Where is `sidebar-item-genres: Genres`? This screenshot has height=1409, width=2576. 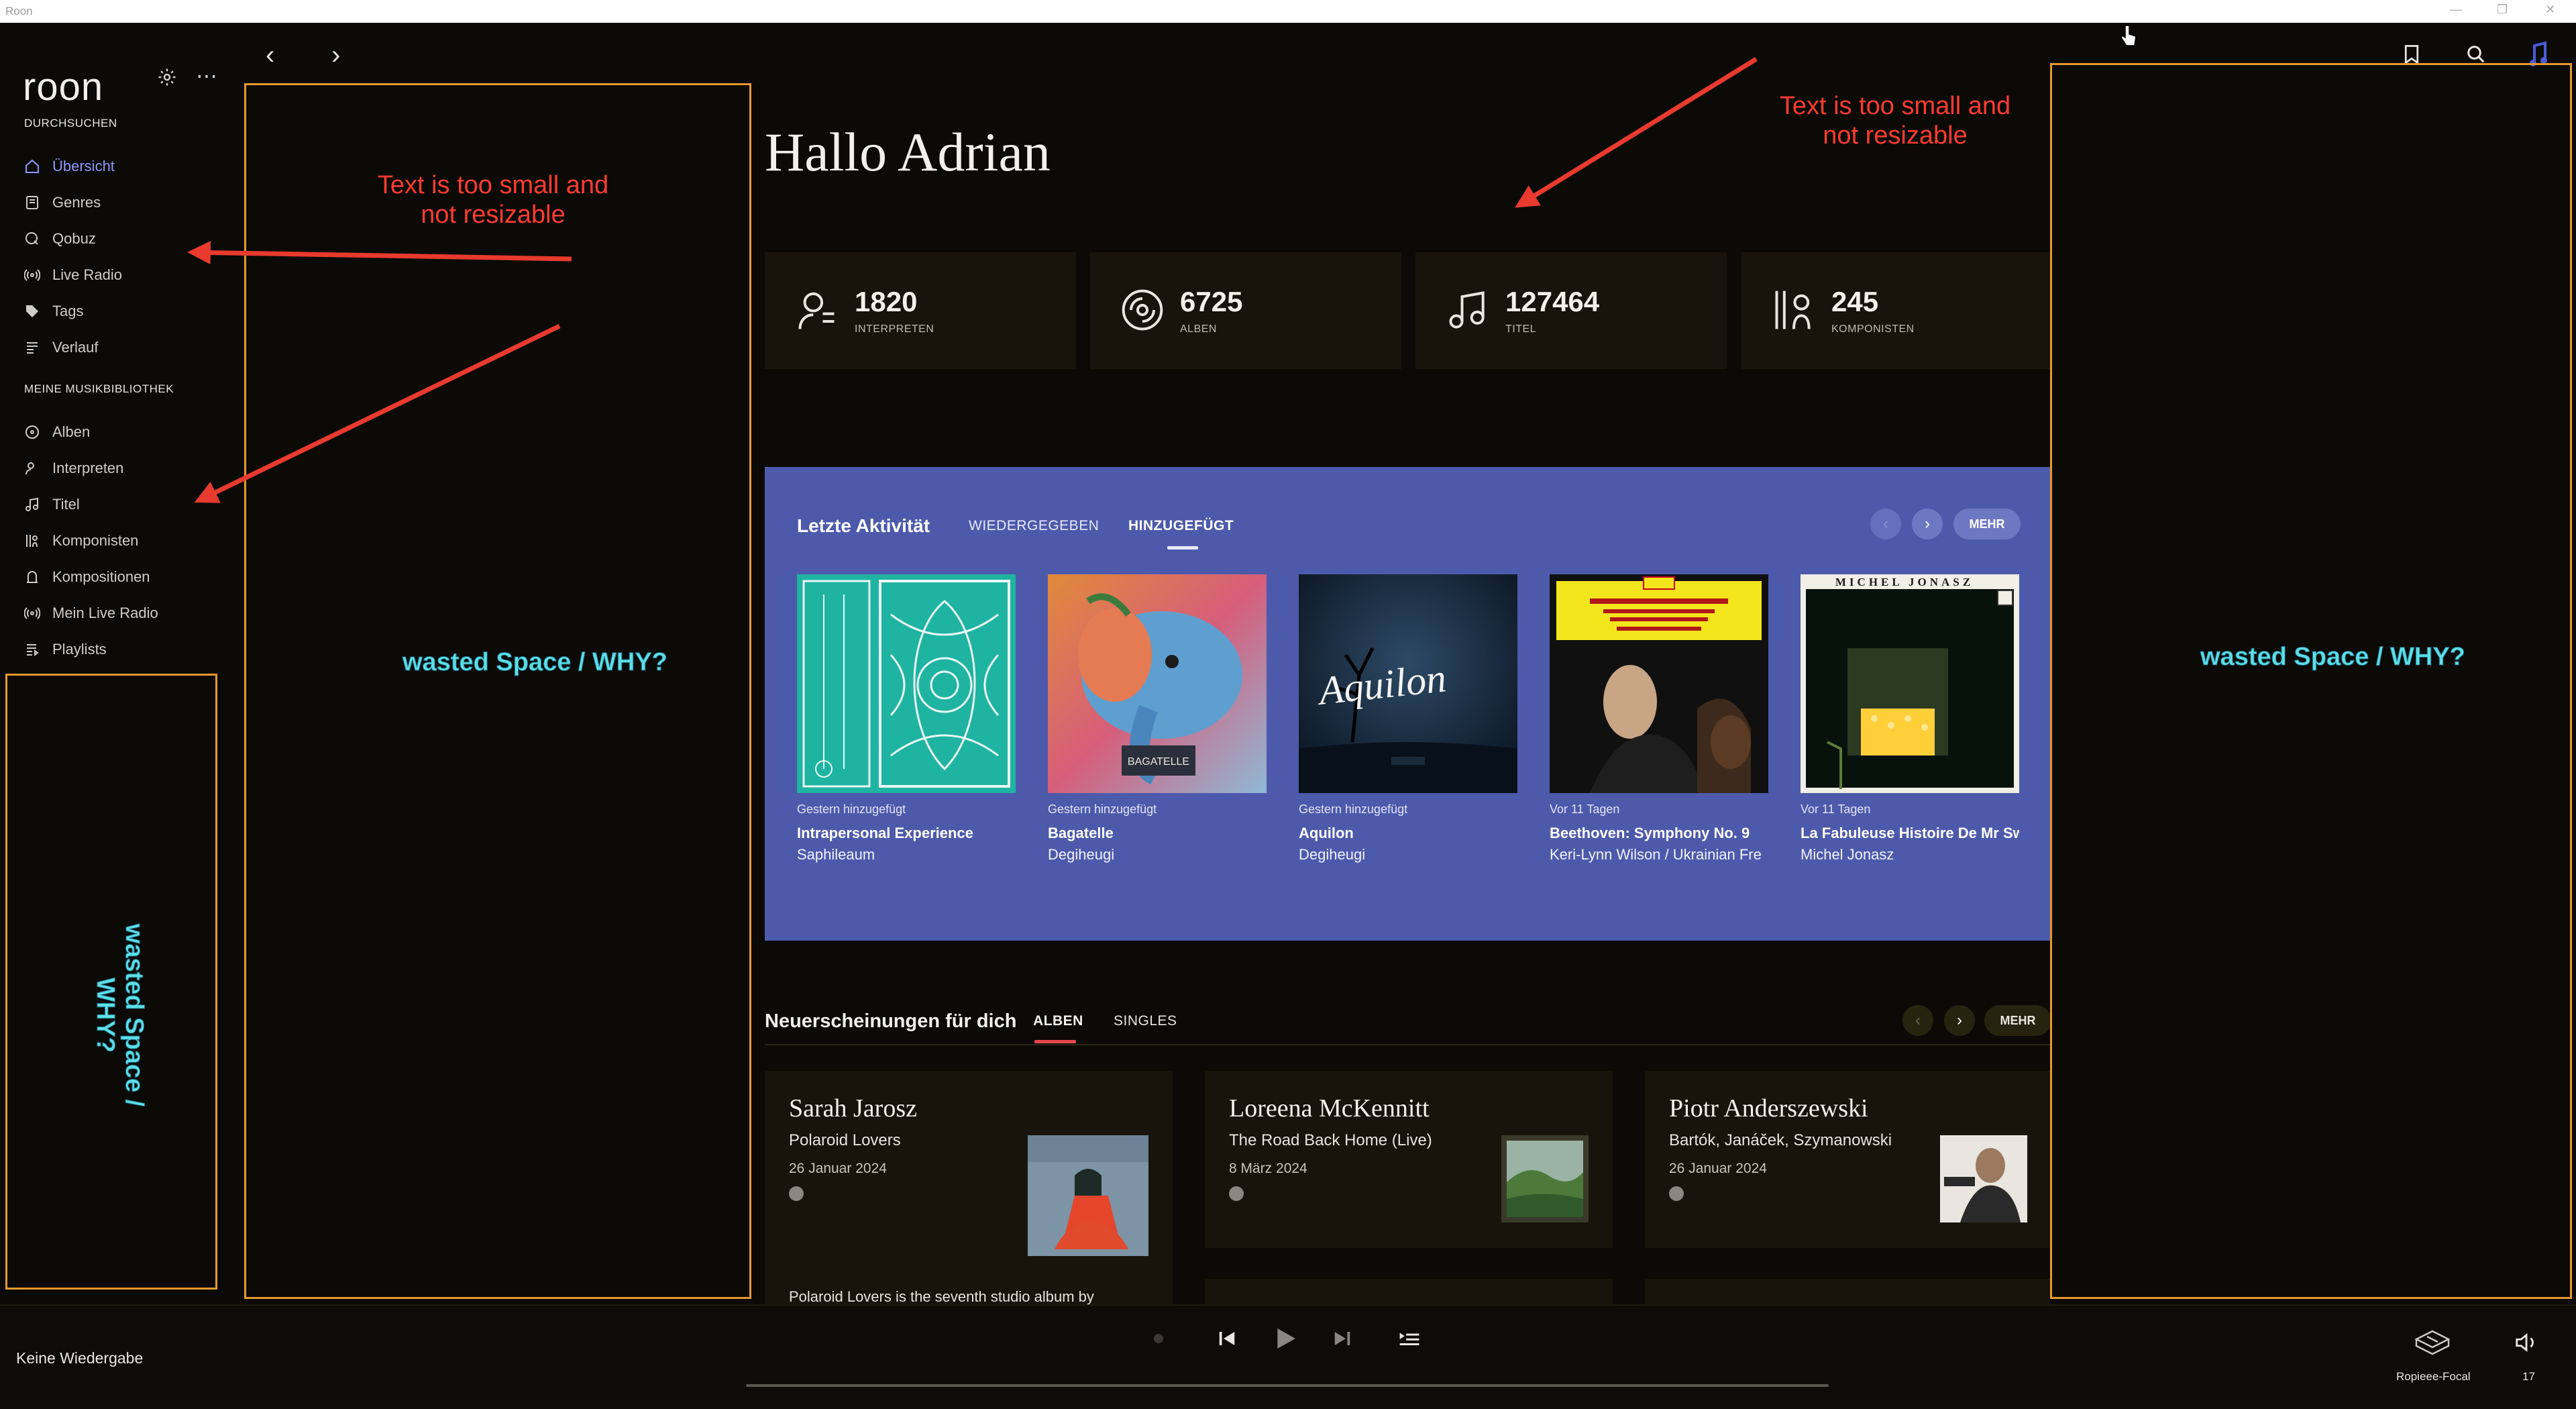 sidebar-item-genres: Genres is located at coordinates (62, 202).